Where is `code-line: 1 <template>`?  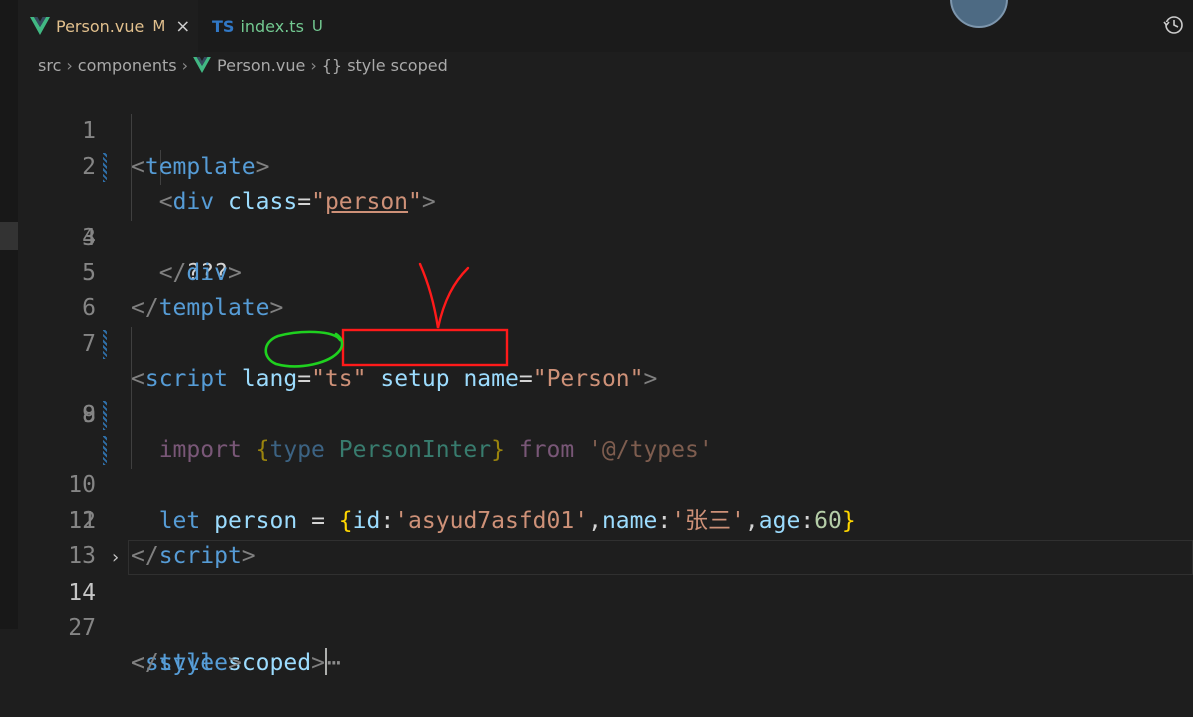 code-line: 1 <template> is located at coordinates (596, 129).